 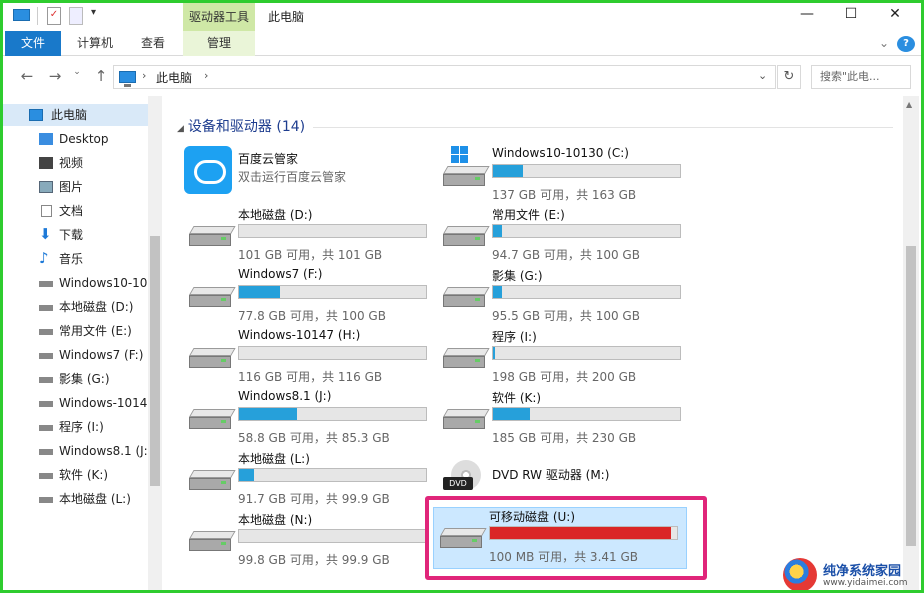 What do you see at coordinates (22, 16) in the screenshot?
I see `computer-icon` at bounding box center [22, 16].